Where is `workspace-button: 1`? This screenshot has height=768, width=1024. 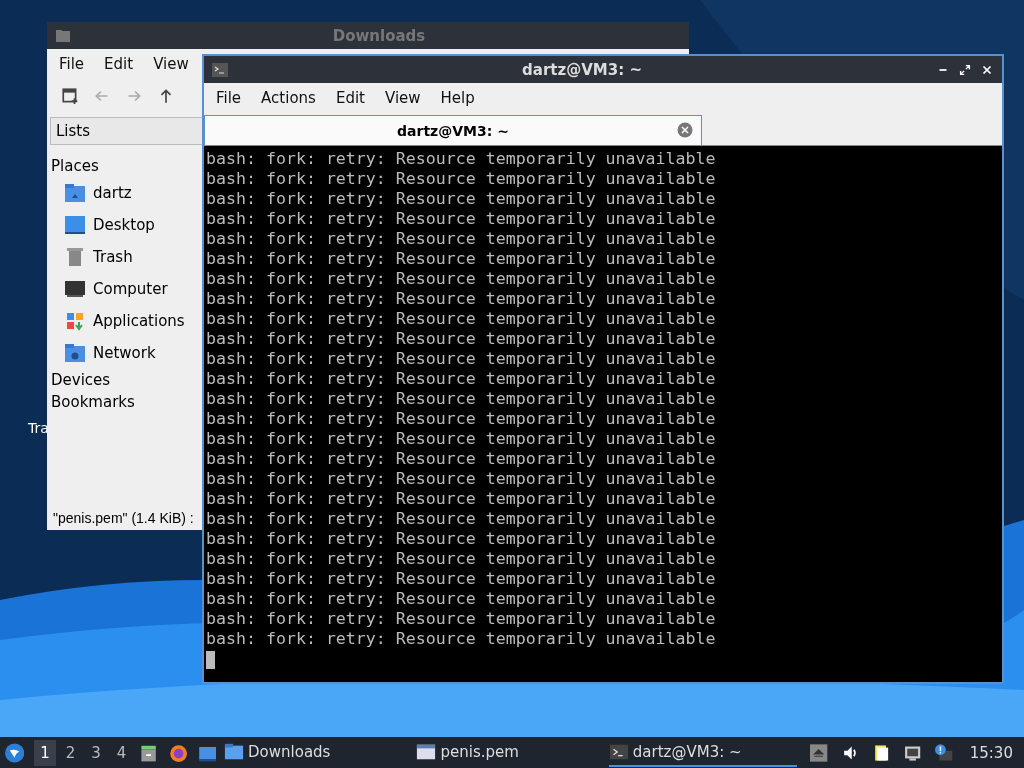 workspace-button: 1 is located at coordinates (45, 752).